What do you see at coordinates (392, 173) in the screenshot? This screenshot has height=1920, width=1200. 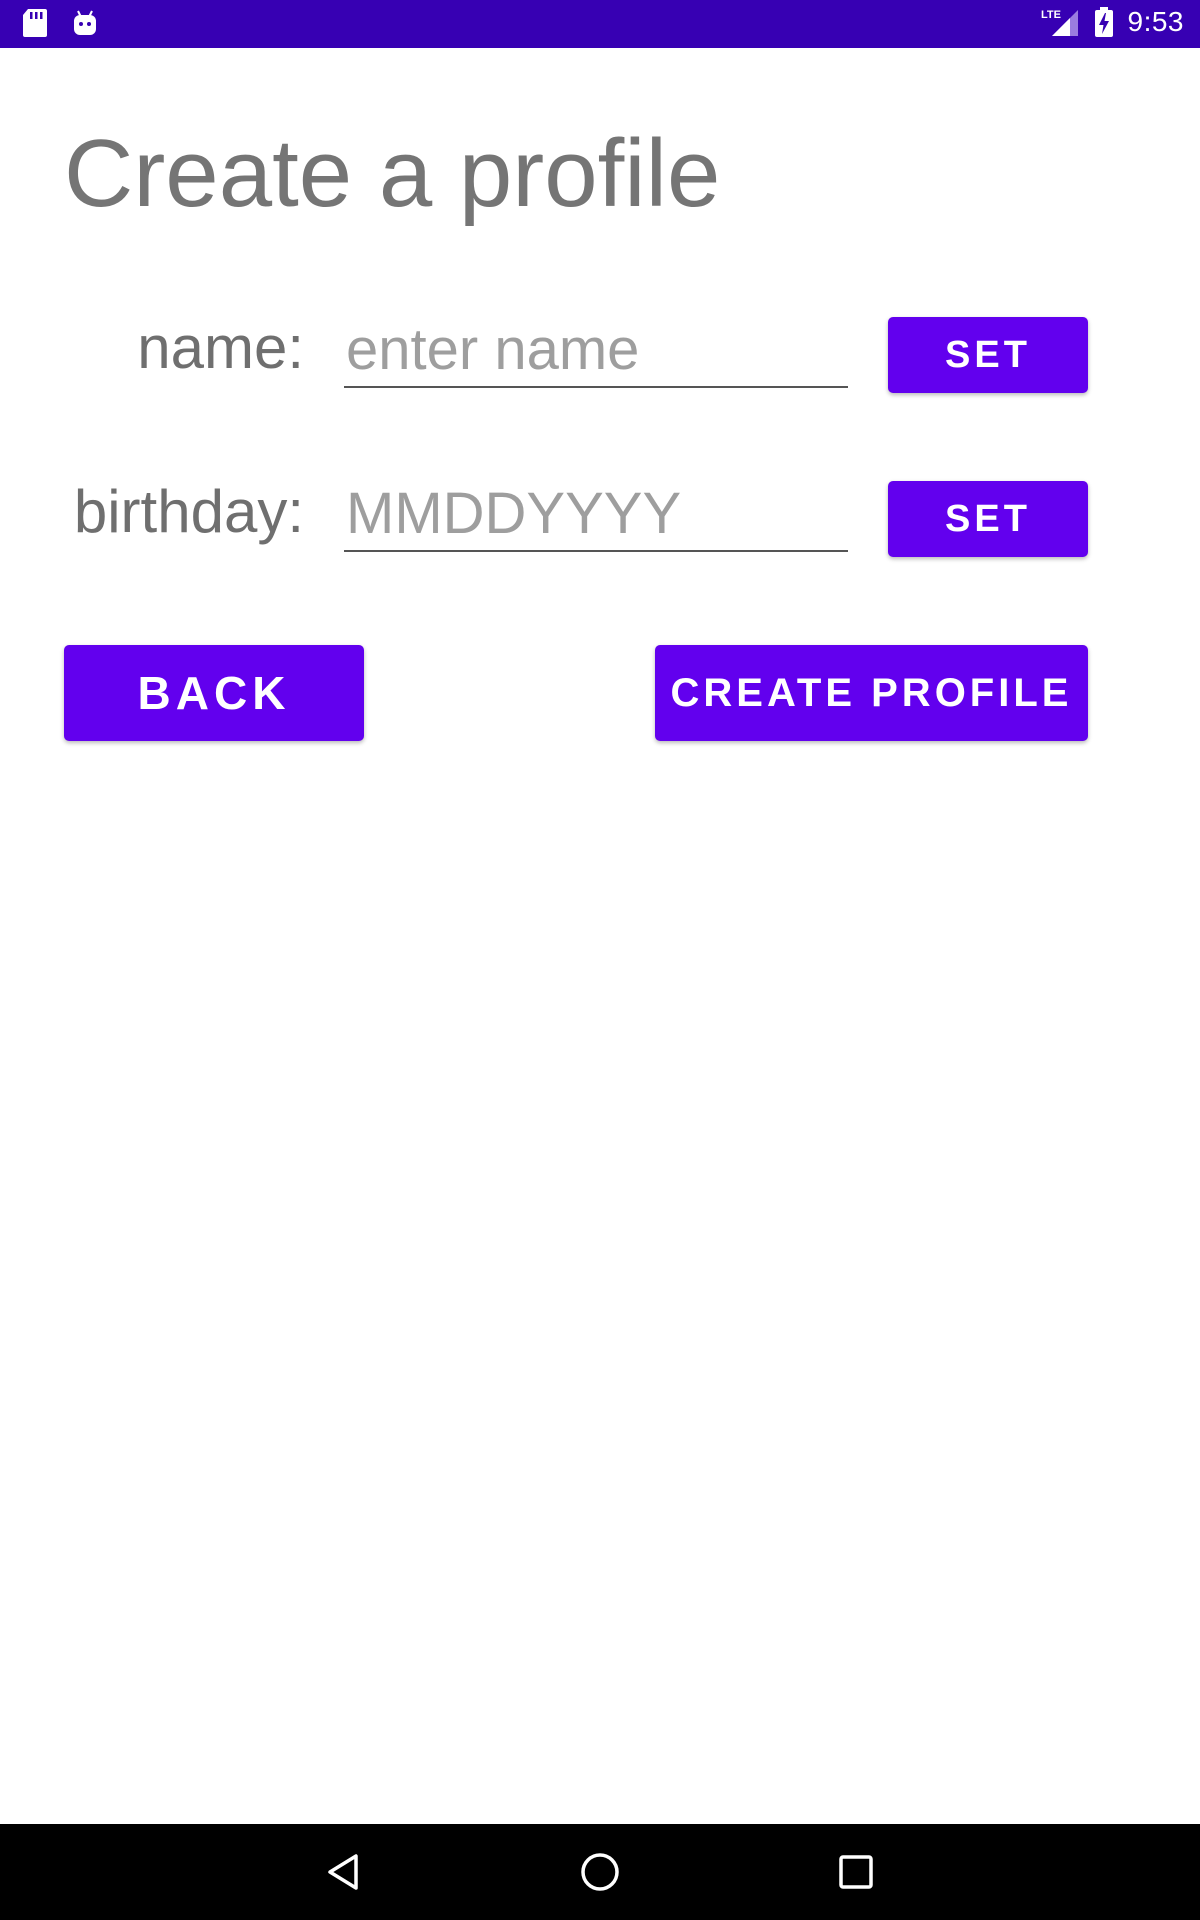 I see `page-title: Create a profile` at bounding box center [392, 173].